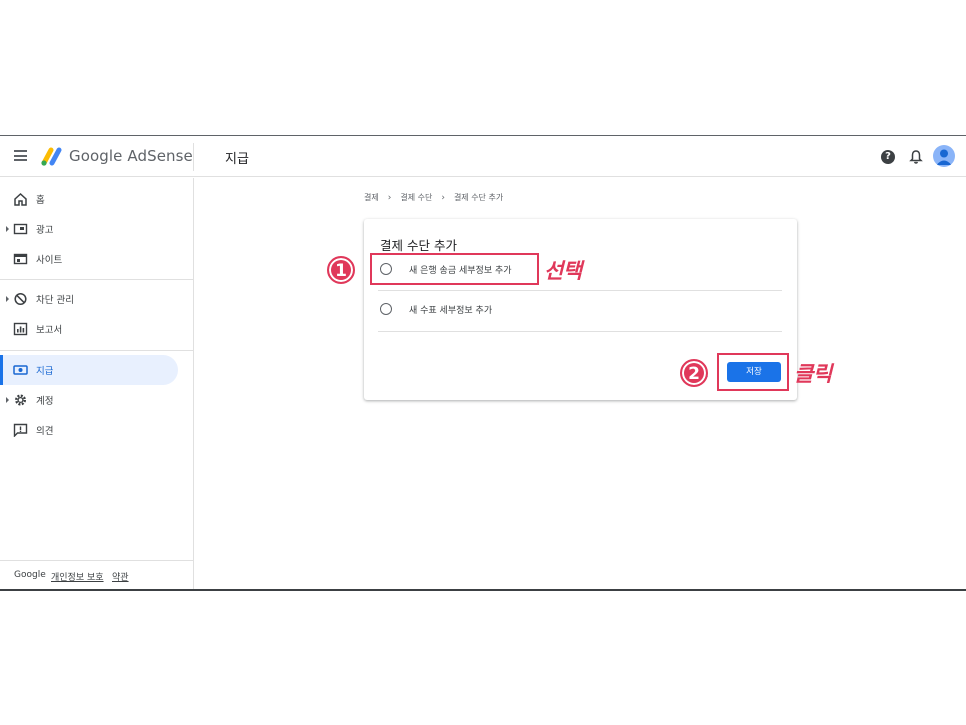 This screenshot has height=725, width=966. I want to click on sidebar-item-feedback: 의견, so click(89, 430).